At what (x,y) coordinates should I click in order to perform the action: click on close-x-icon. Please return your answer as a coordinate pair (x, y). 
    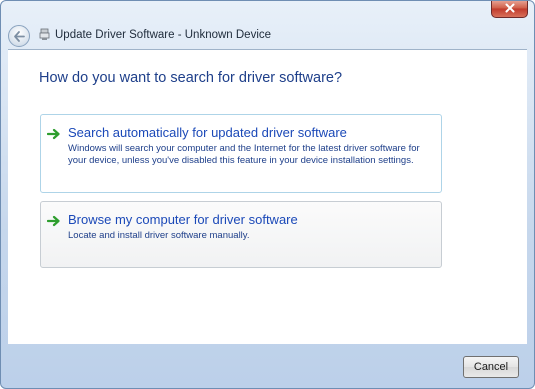
    Looking at the image, I should click on (510, 8).